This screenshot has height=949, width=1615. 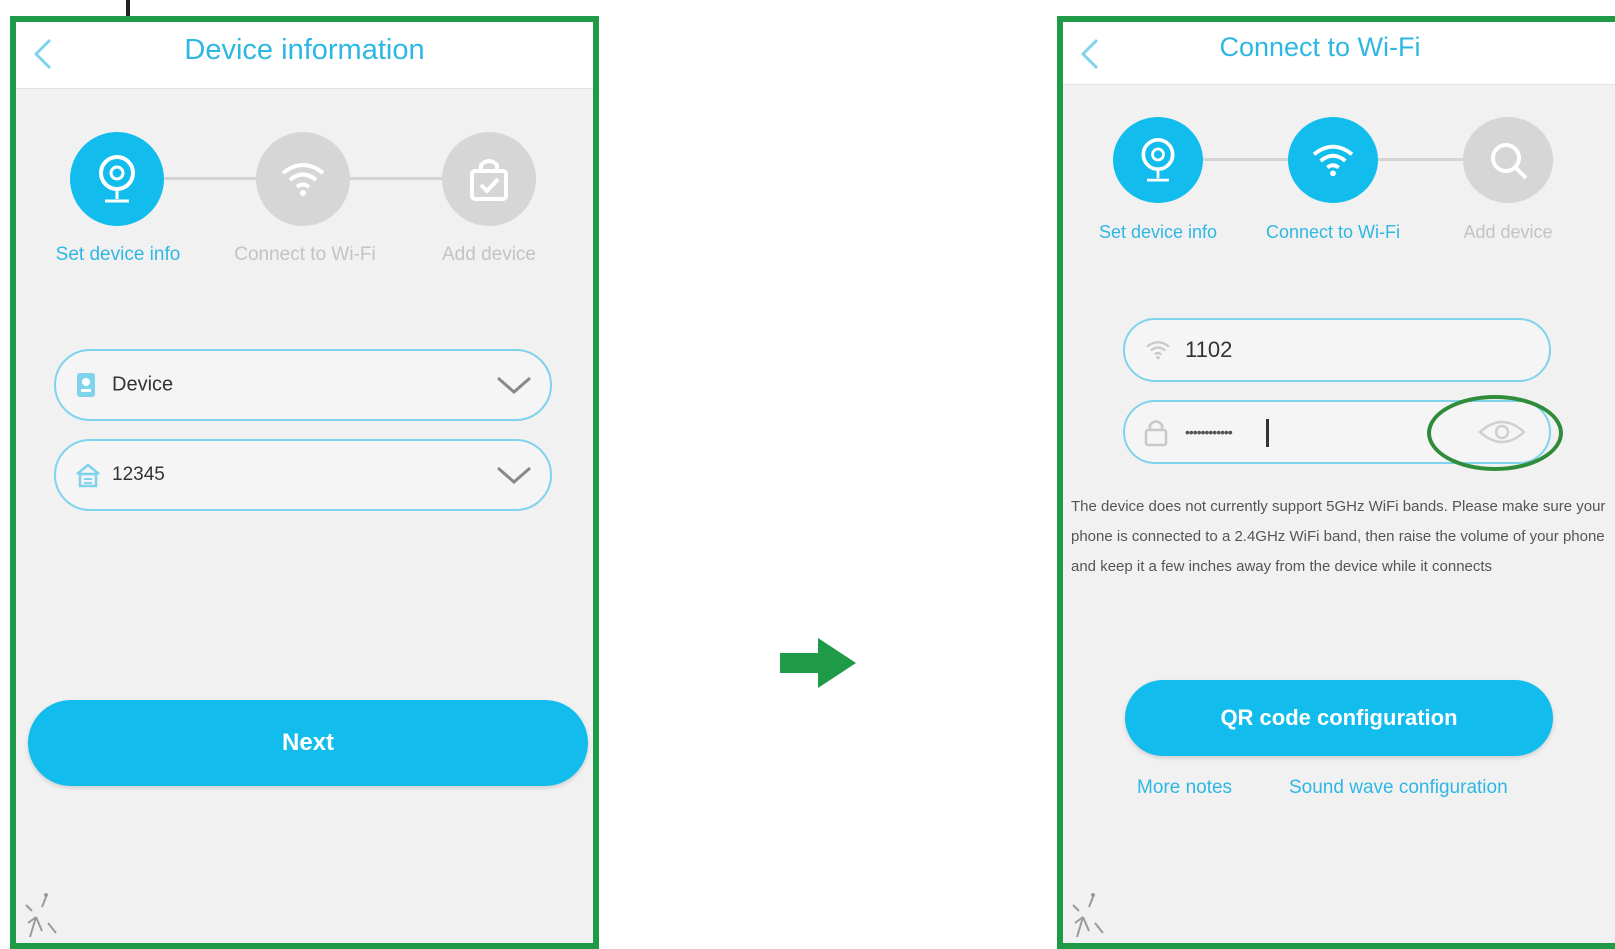 What do you see at coordinates (1339, 718) in the screenshot?
I see `qr-code-configuration-button: QR code configuration` at bounding box center [1339, 718].